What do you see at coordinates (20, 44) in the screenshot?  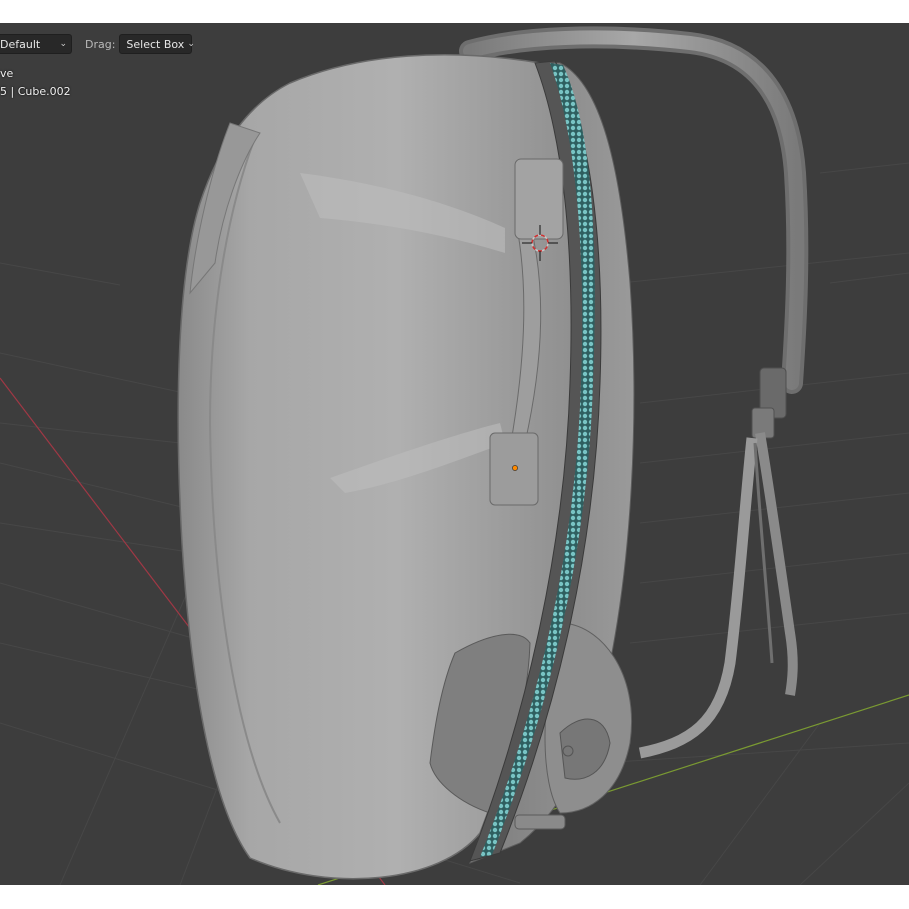 I see `transform-orientation-value: Default` at bounding box center [20, 44].